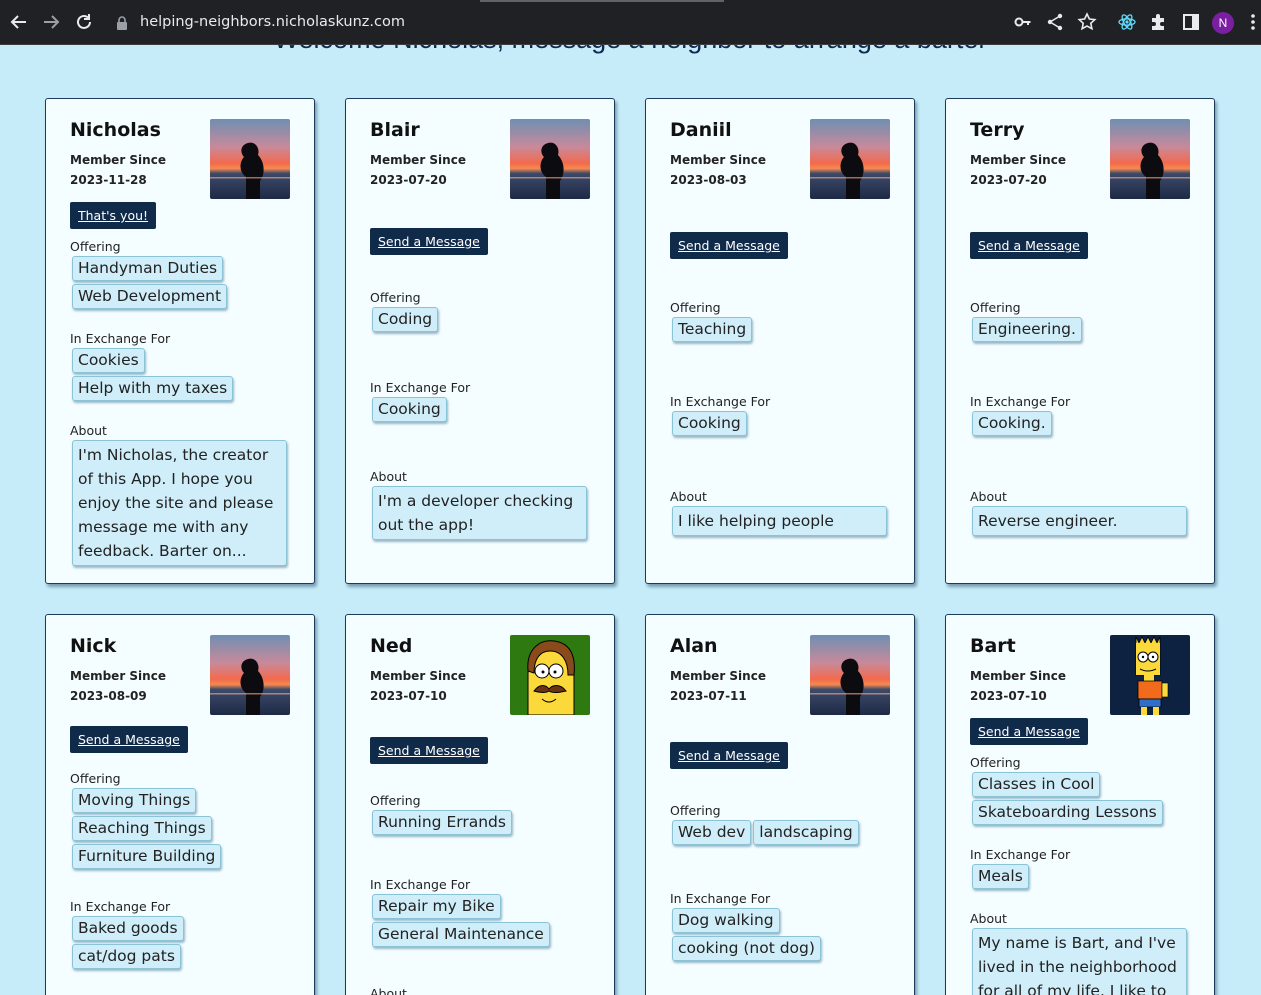 The height and width of the screenshot is (995, 1261). I want to click on exchange-tags: Repair my Bike General Maintenance, so click(484, 922).